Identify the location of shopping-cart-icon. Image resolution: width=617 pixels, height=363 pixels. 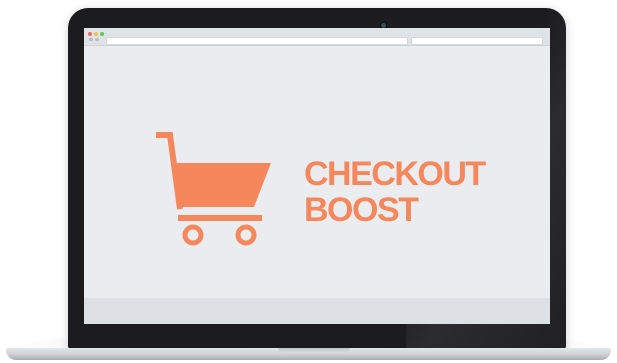
(213, 189).